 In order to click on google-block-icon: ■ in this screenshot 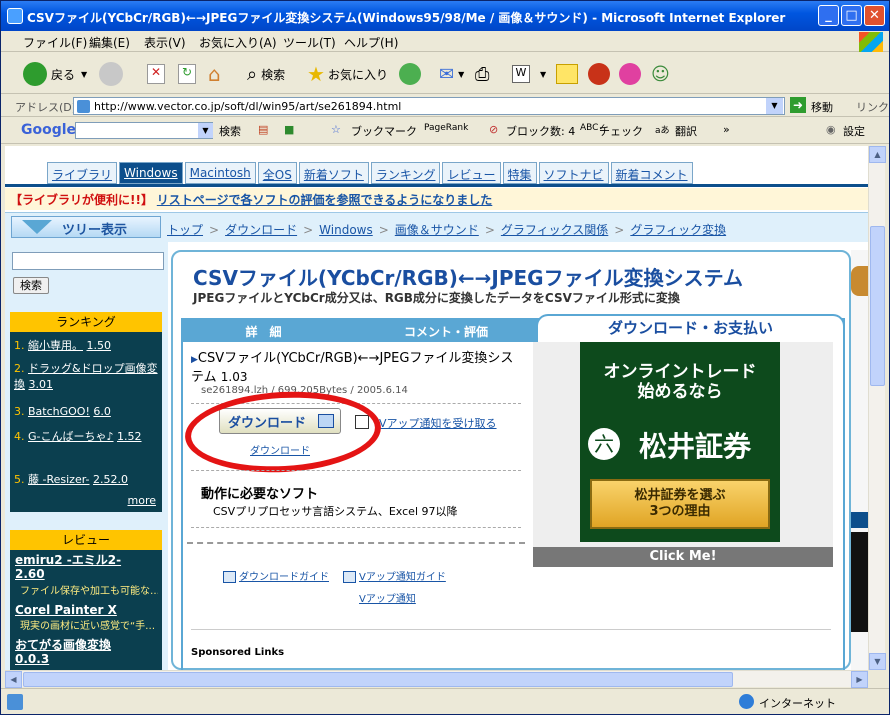, I will do `click(289, 129)`.